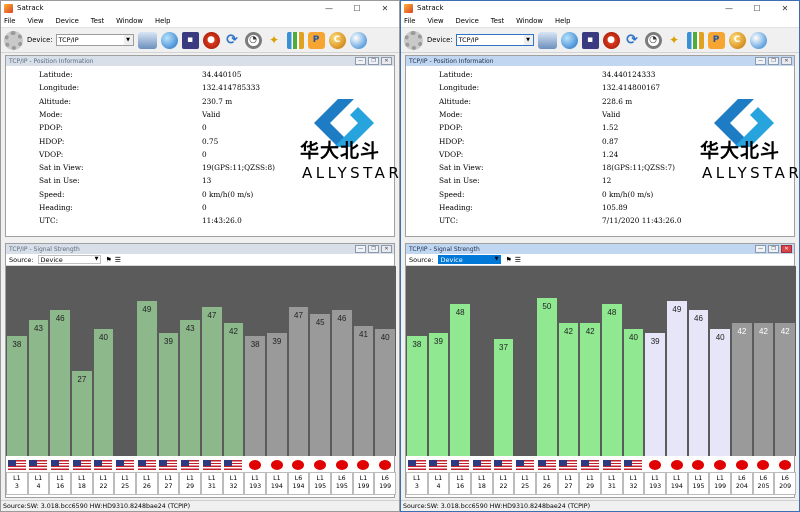 This screenshot has height=512, width=800. What do you see at coordinates (222, 221) in the screenshot?
I see `position-value: 11:43:26.0` at bounding box center [222, 221].